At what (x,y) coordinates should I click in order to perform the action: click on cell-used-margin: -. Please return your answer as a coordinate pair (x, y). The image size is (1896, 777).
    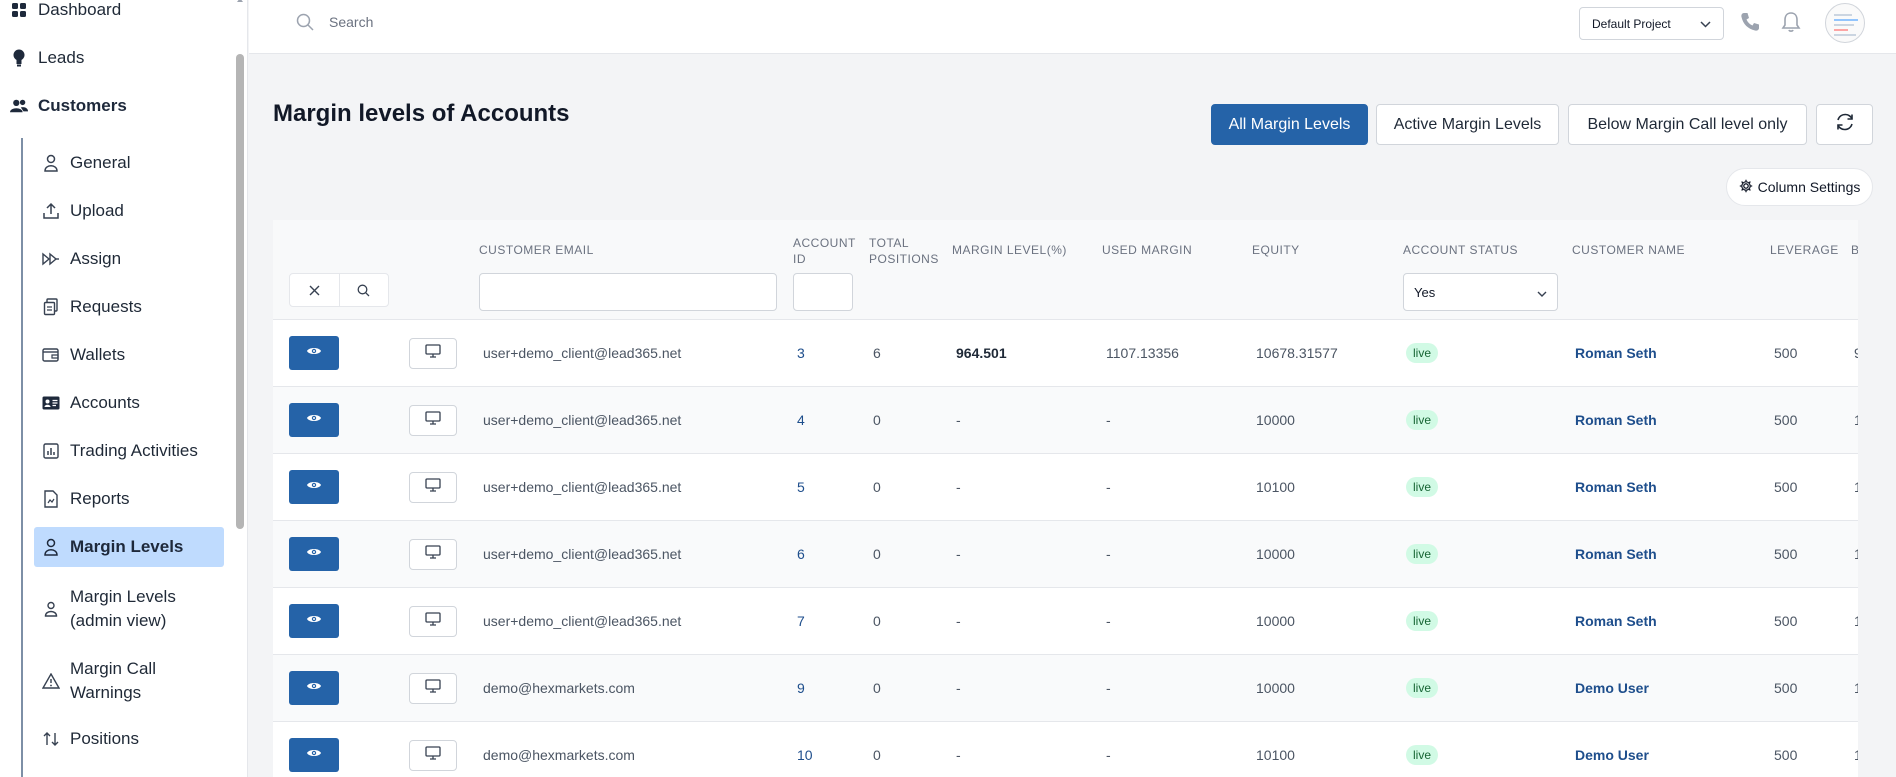
    Looking at the image, I should click on (1108, 621).